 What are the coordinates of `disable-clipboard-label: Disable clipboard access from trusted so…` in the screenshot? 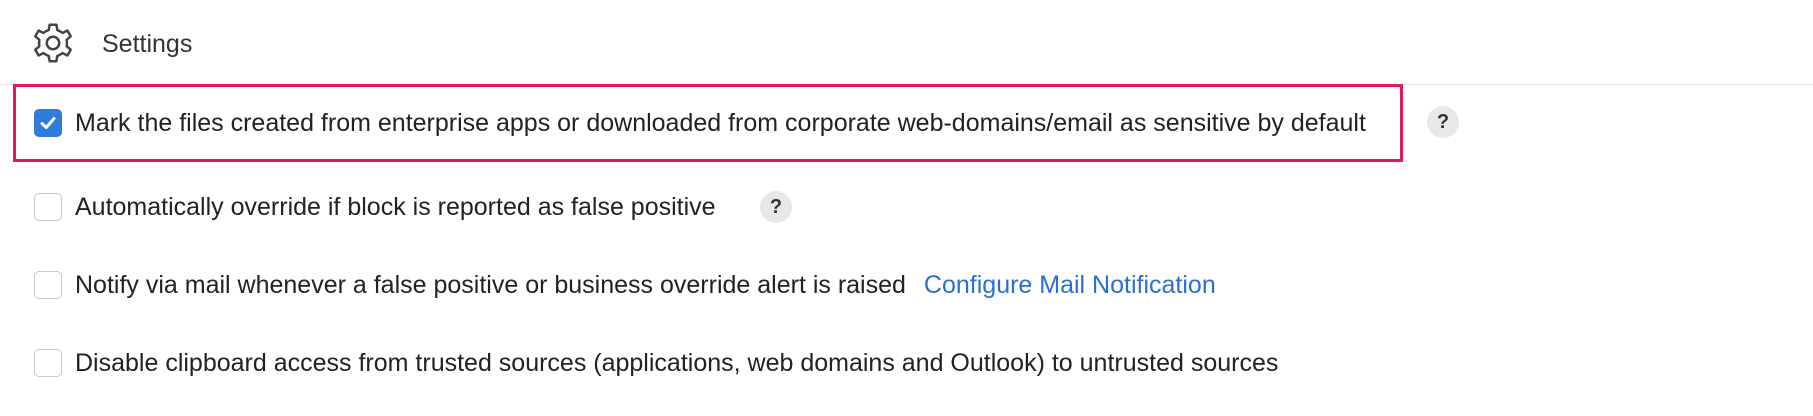 It's located at (677, 363).